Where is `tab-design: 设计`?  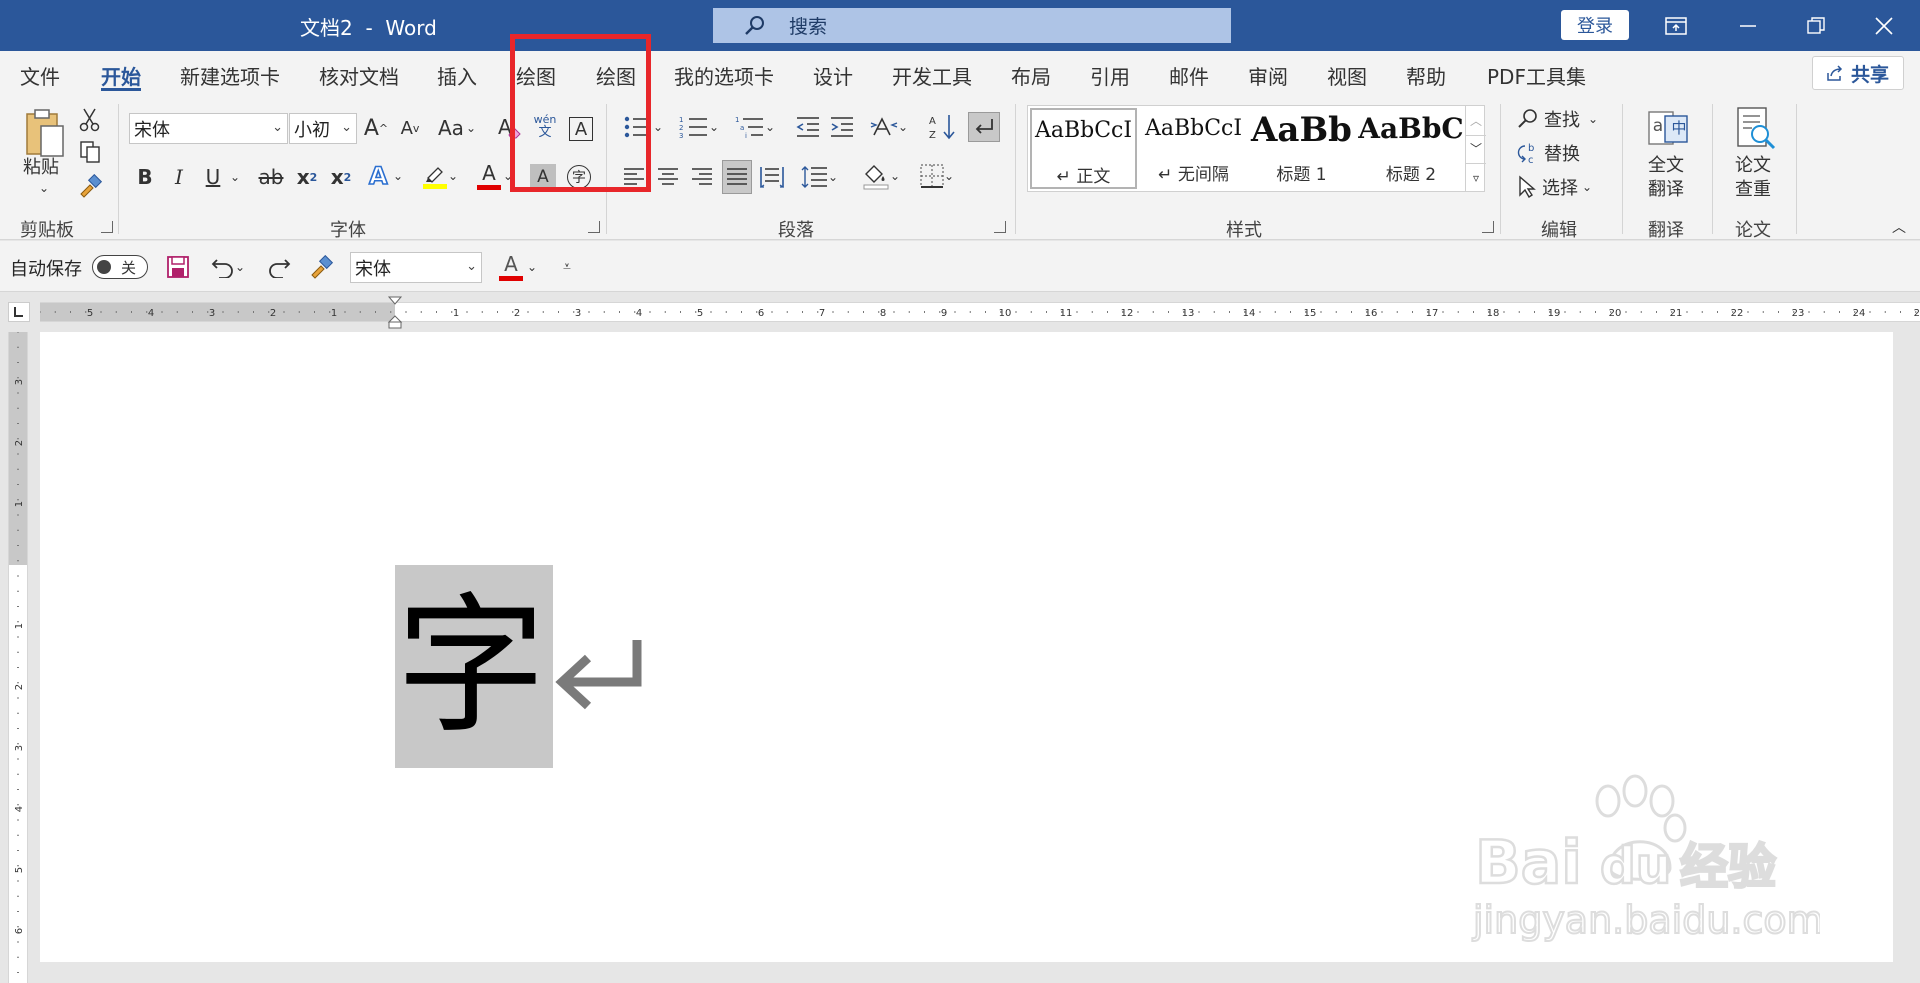
tab-design: 设计 is located at coordinates (833, 75).